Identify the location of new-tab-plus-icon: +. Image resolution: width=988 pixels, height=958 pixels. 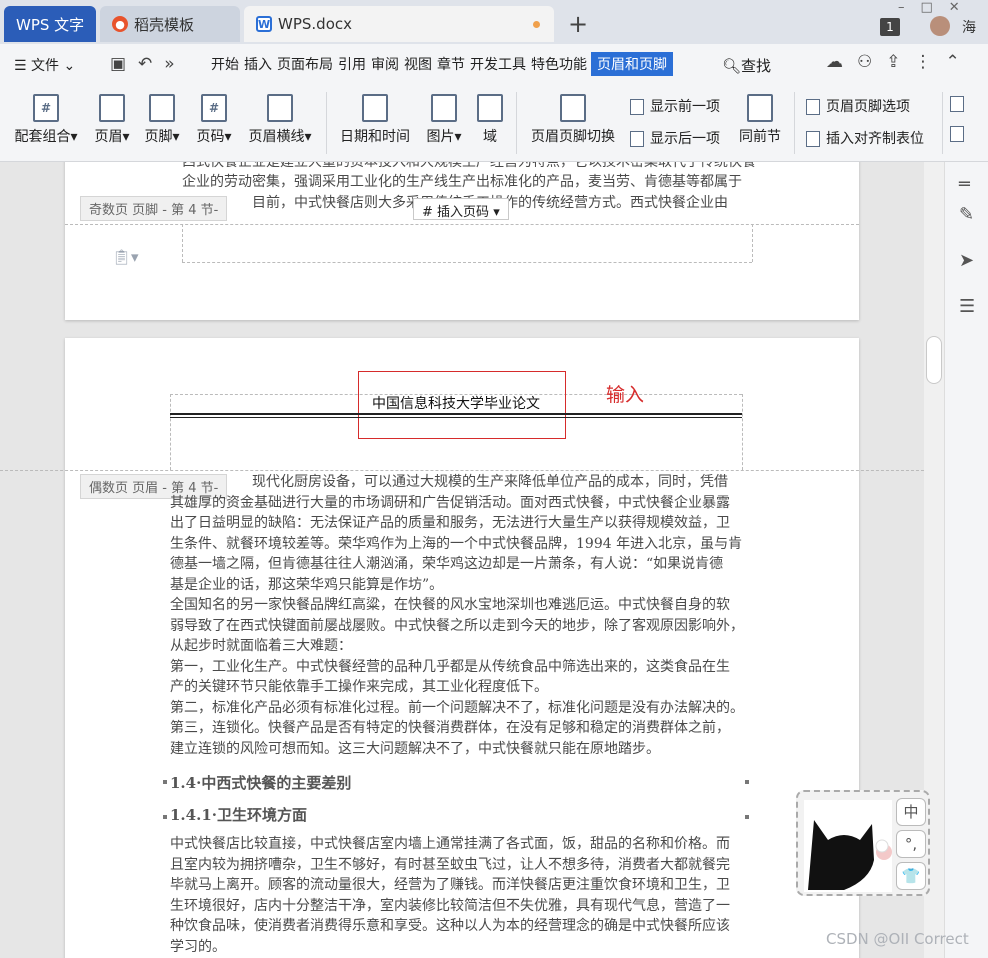
(578, 24).